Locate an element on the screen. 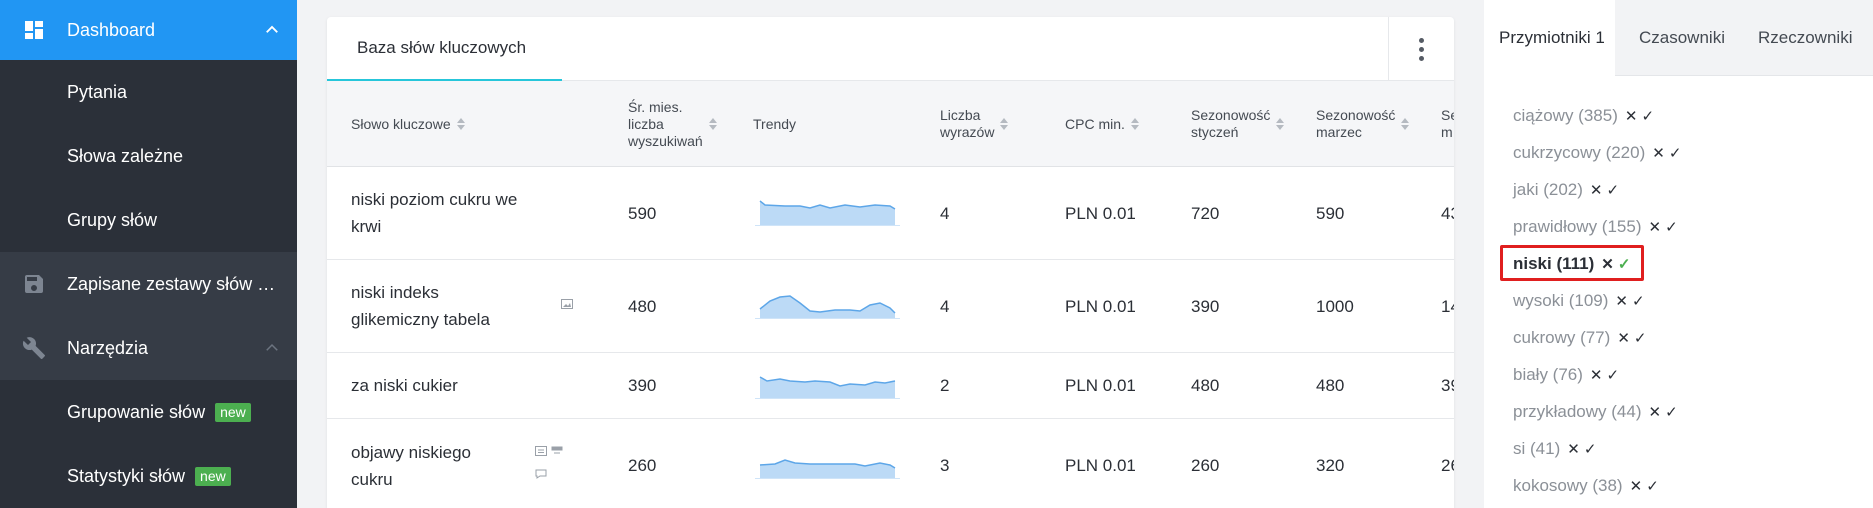 The image size is (1873, 508). season-mar-cell: 1000 is located at coordinates (1335, 306).